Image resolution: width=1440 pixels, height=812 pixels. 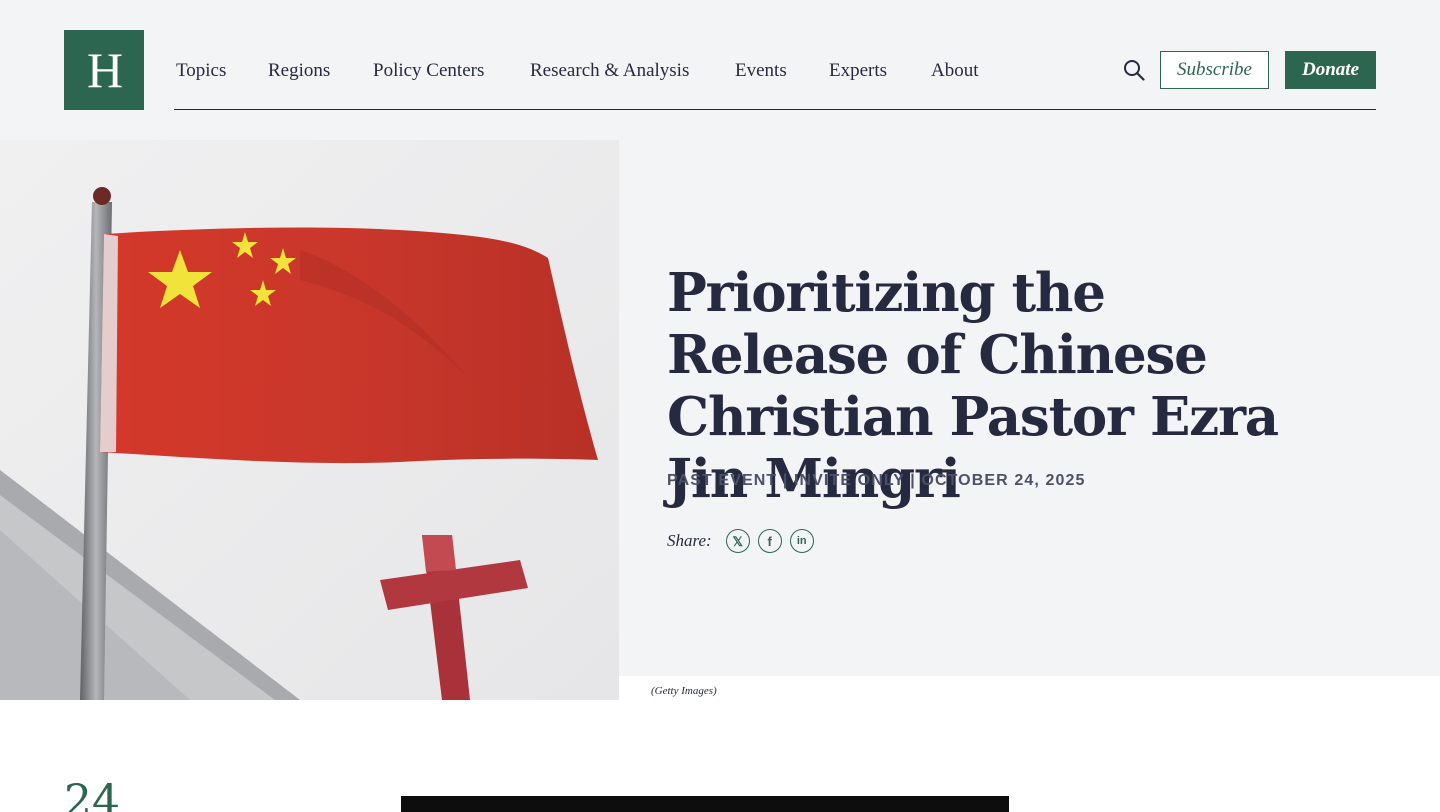 I want to click on share-bar: Share: 𝕏 f in, so click(x=744, y=541).